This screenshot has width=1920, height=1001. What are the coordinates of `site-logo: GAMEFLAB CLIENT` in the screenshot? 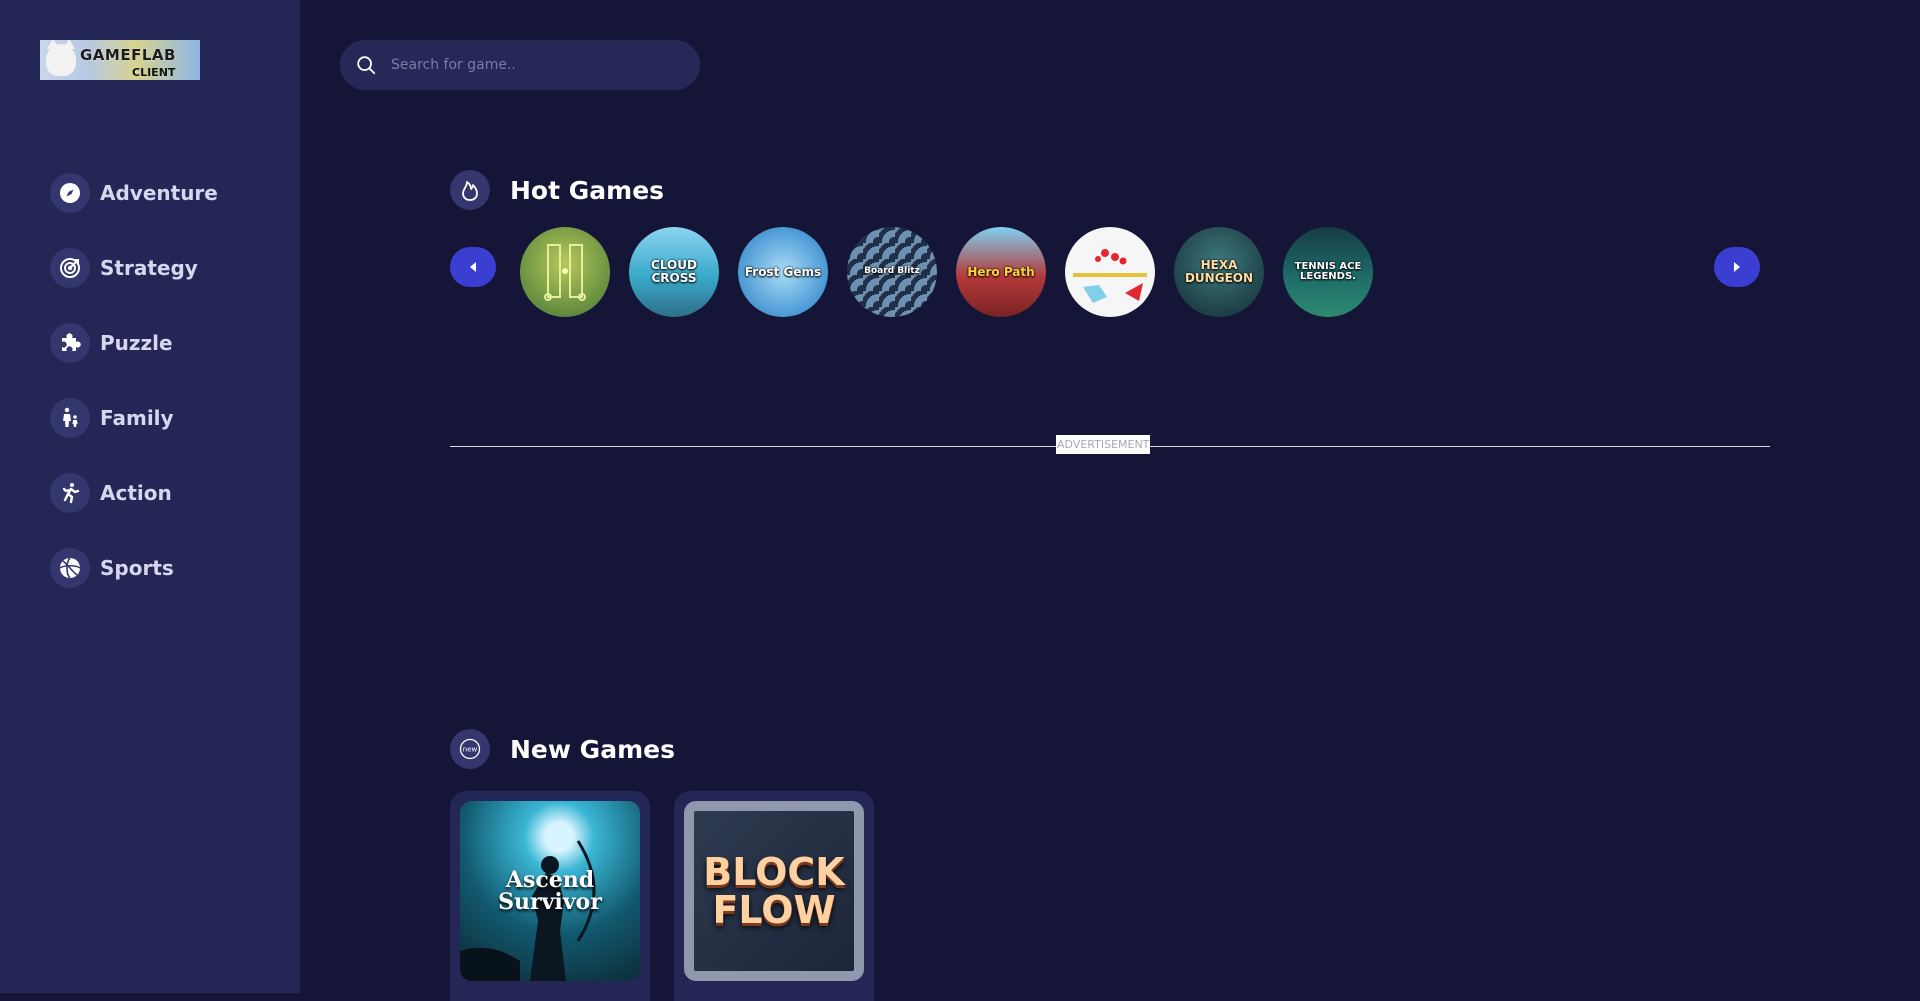 It's located at (120, 60).